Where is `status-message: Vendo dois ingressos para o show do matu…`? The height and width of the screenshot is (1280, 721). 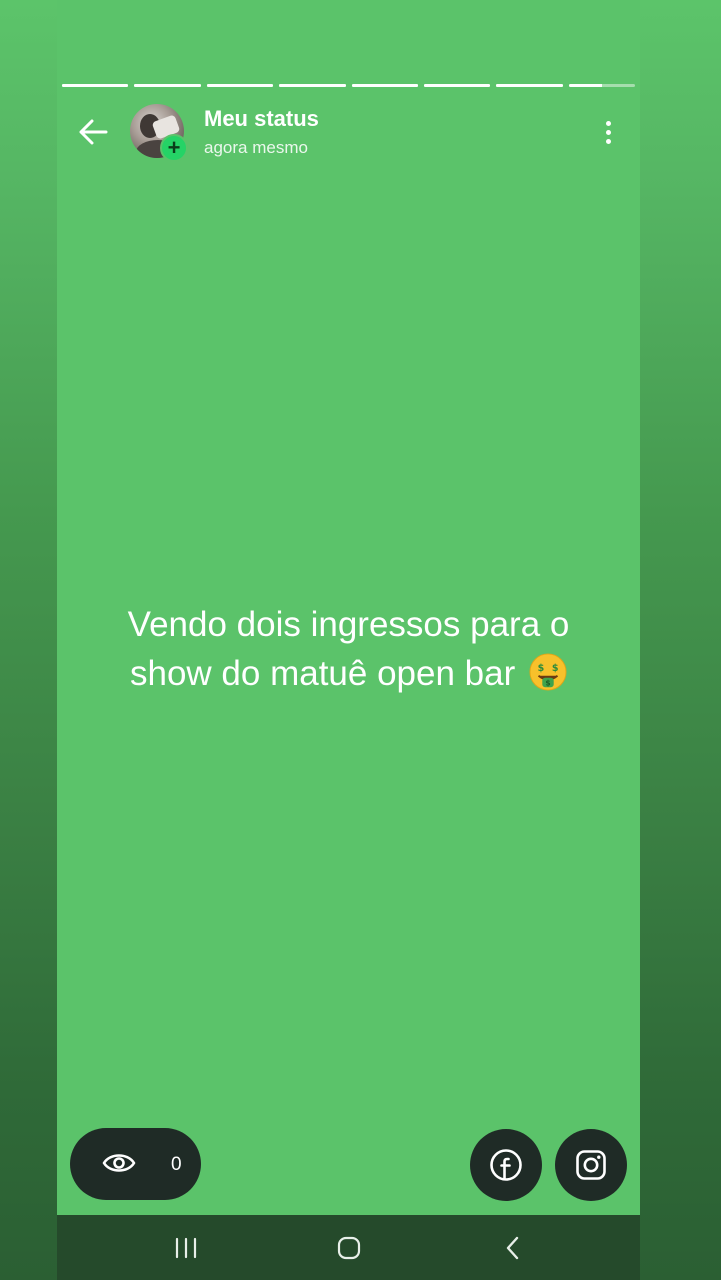
status-message: Vendo dois ingressos para o show do matu… is located at coordinates (348, 649).